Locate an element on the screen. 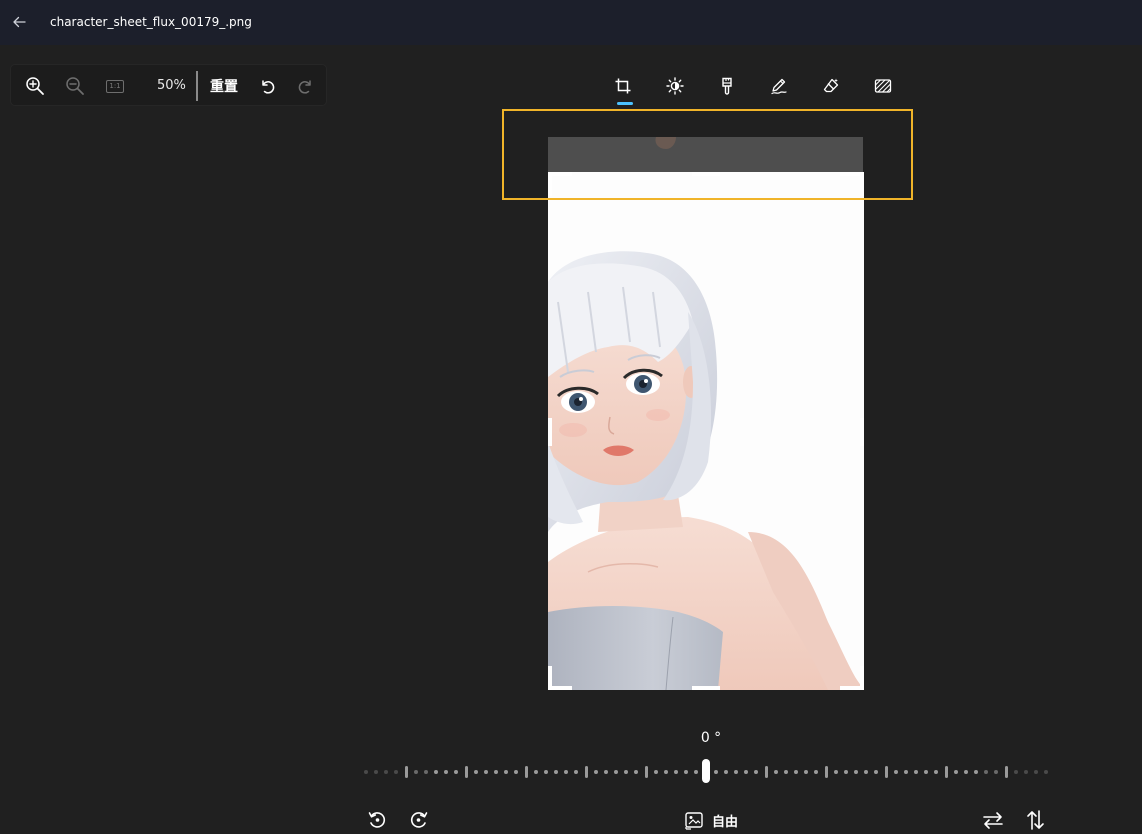 The height and width of the screenshot is (834, 1142). actual-size-button: 1:1 is located at coordinates (115, 86).